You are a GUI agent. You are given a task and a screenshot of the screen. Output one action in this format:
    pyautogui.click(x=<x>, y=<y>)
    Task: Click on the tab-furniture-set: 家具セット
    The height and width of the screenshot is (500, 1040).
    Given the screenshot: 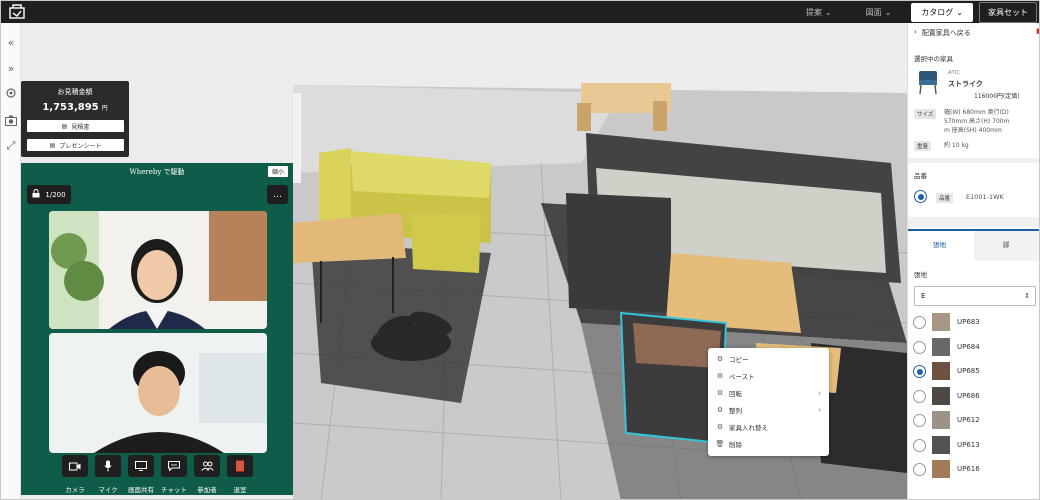 What is the action you would take?
    pyautogui.click(x=1008, y=12)
    